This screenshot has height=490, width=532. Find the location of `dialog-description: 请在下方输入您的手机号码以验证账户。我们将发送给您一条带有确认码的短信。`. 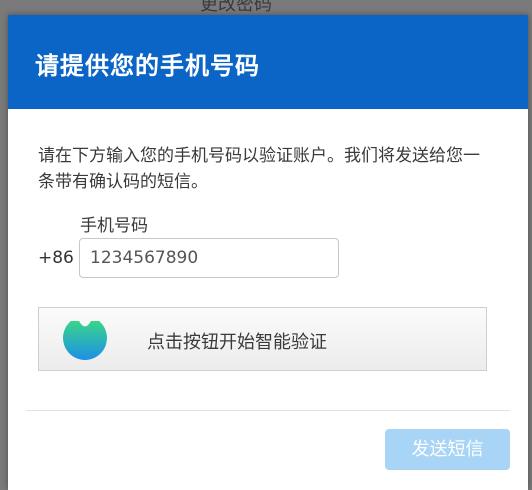

dialog-description: 请在下方输入您的手机号码以验证账户。我们将发送给您一条带有确认码的短信。 is located at coordinates (259, 169).